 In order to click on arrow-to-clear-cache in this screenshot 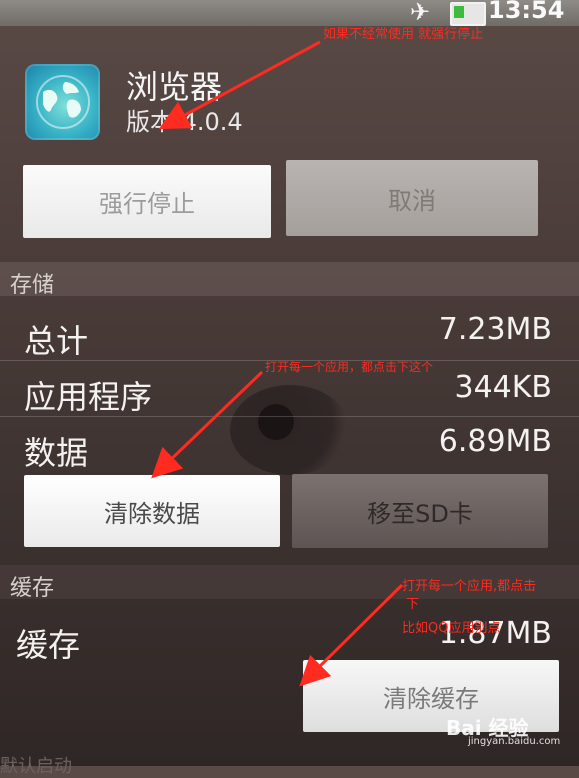, I will do `click(351, 635)`.